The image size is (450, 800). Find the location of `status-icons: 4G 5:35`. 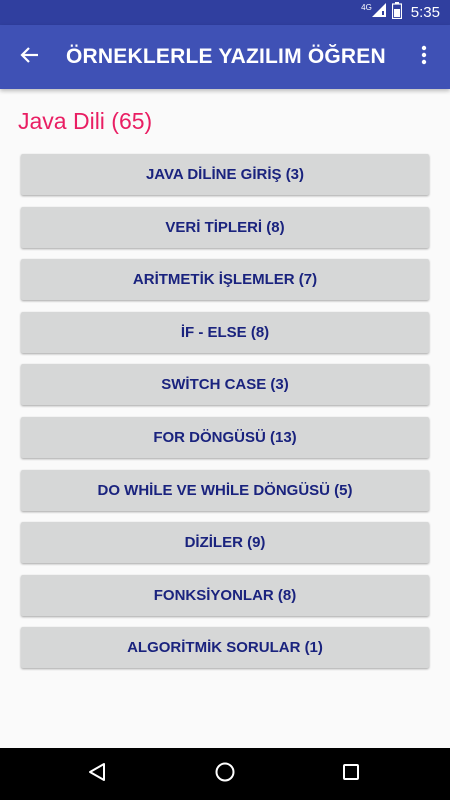

status-icons: 4G 5:35 is located at coordinates (400, 12).